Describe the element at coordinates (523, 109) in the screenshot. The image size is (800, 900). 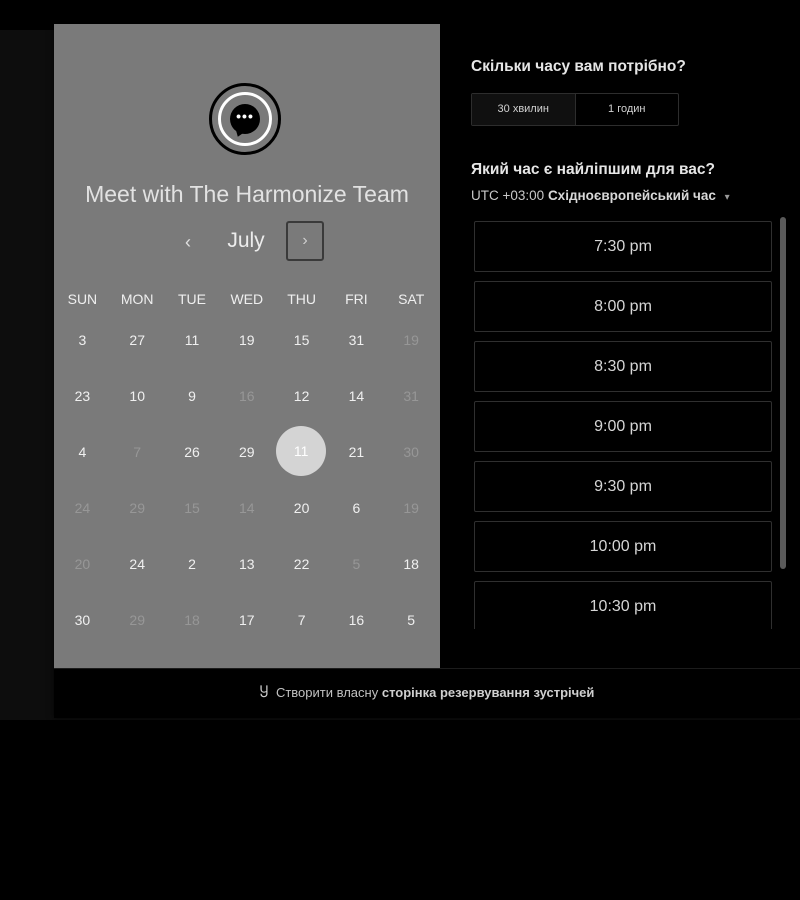
I see `duration-30min-button: 30 хвилин` at that location.